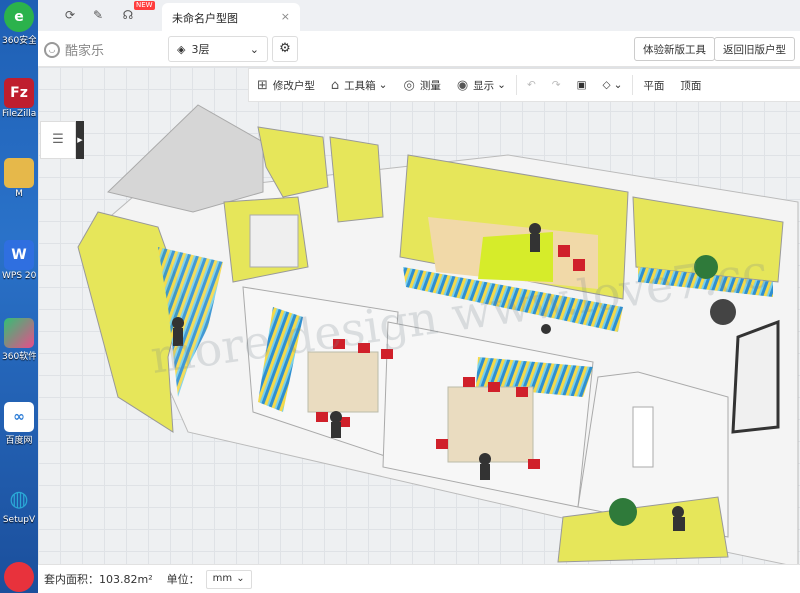  I want to click on save-icon: ▣, so click(582, 85).